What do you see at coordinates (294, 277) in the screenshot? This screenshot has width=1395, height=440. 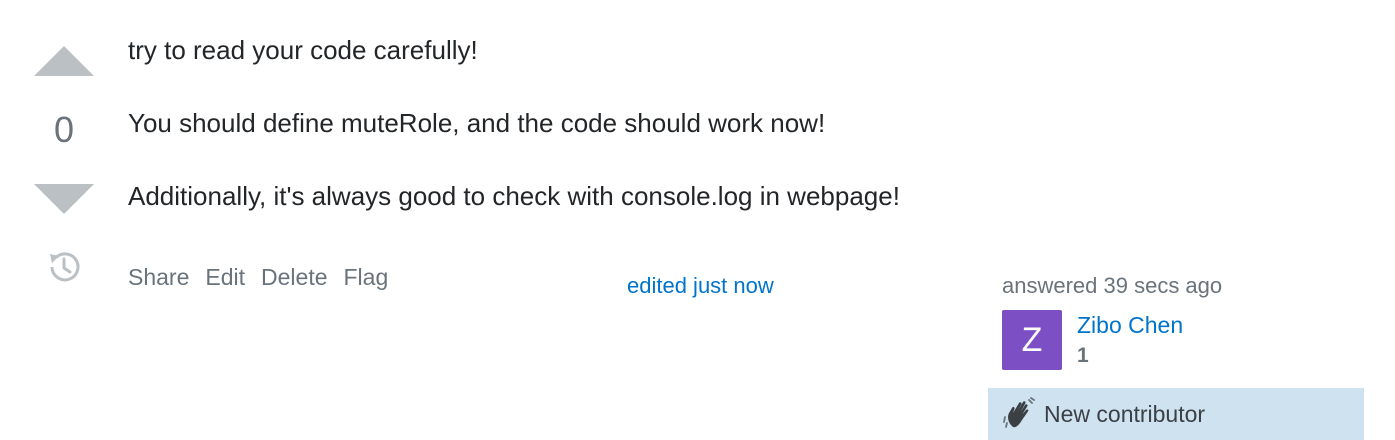 I see `delete-button: Delete` at bounding box center [294, 277].